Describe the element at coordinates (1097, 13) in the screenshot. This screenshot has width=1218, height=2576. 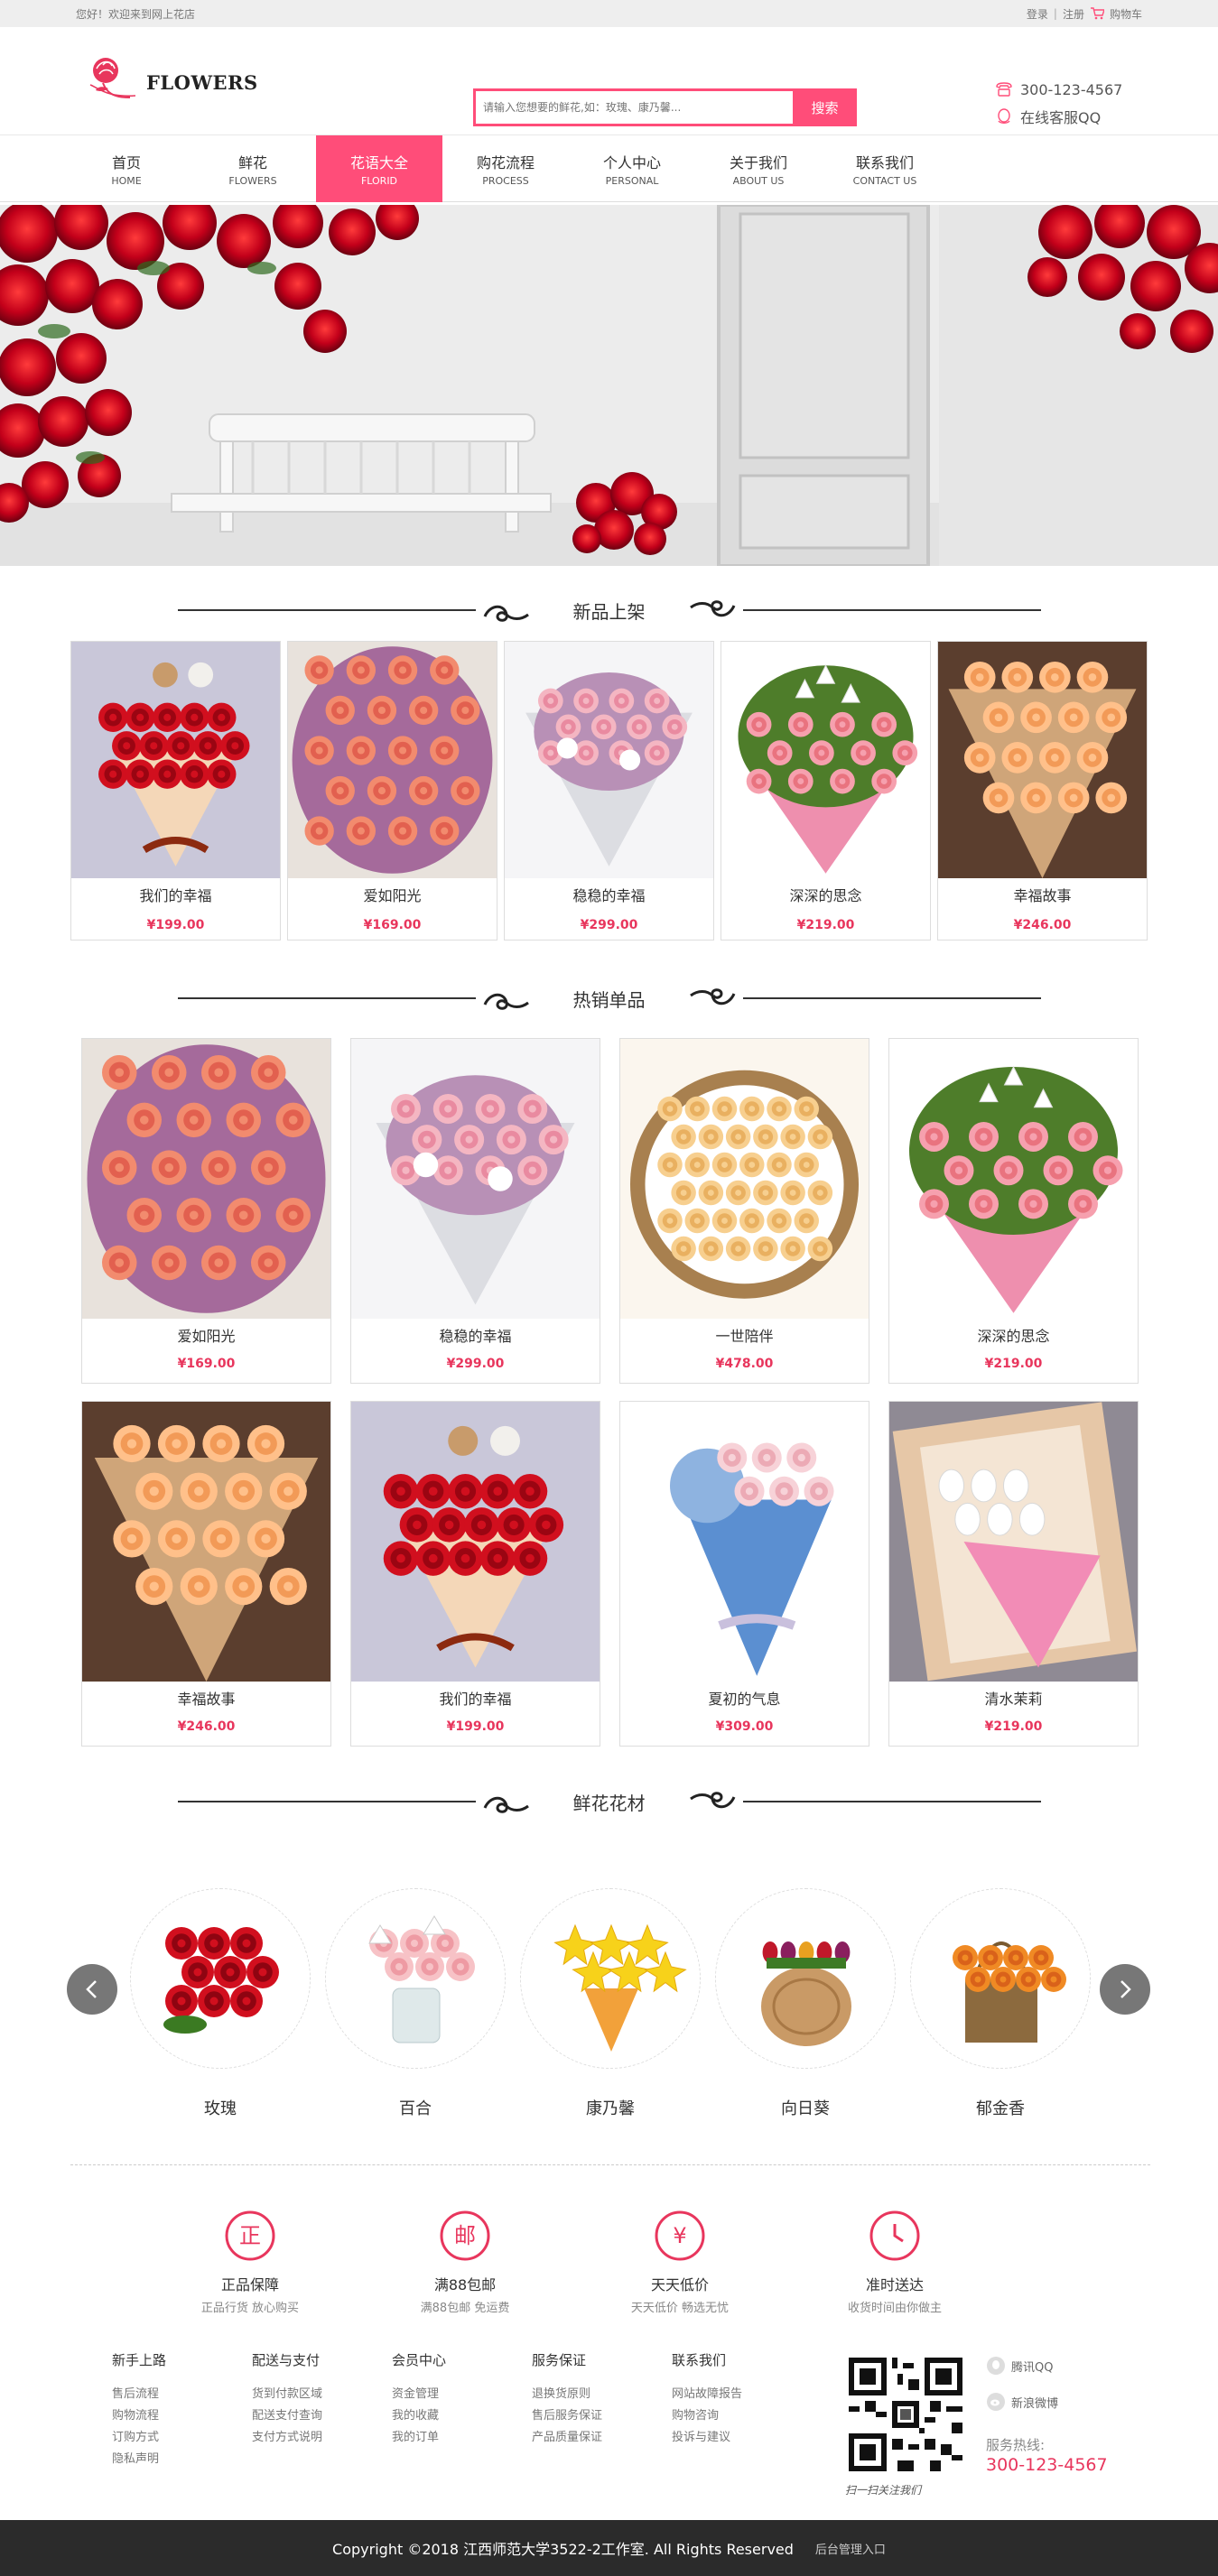
I see `cart-icon` at that location.